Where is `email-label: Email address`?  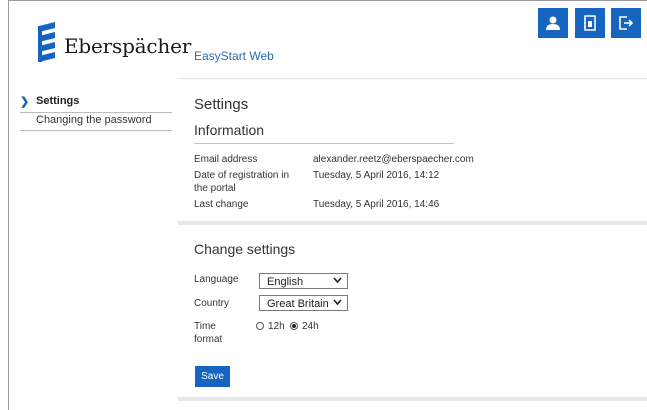 email-label: Email address is located at coordinates (226, 159).